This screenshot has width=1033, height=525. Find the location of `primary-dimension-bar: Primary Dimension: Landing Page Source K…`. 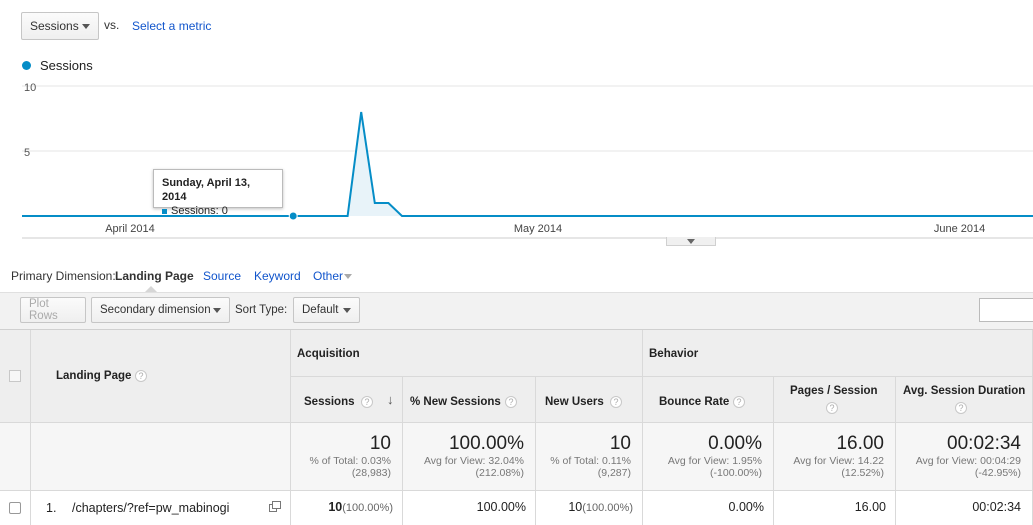

primary-dimension-bar: Primary Dimension: Landing Page Source K… is located at coordinates (522, 277).